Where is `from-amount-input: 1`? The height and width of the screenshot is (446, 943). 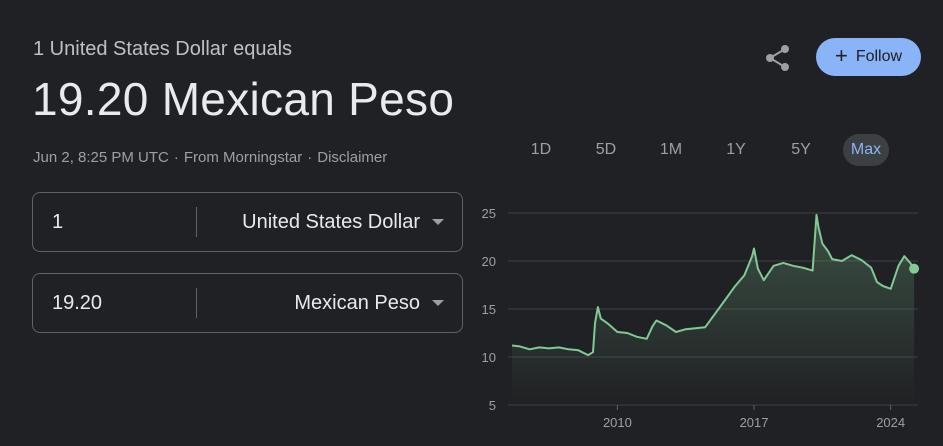 from-amount-input: 1 is located at coordinates (57, 222).